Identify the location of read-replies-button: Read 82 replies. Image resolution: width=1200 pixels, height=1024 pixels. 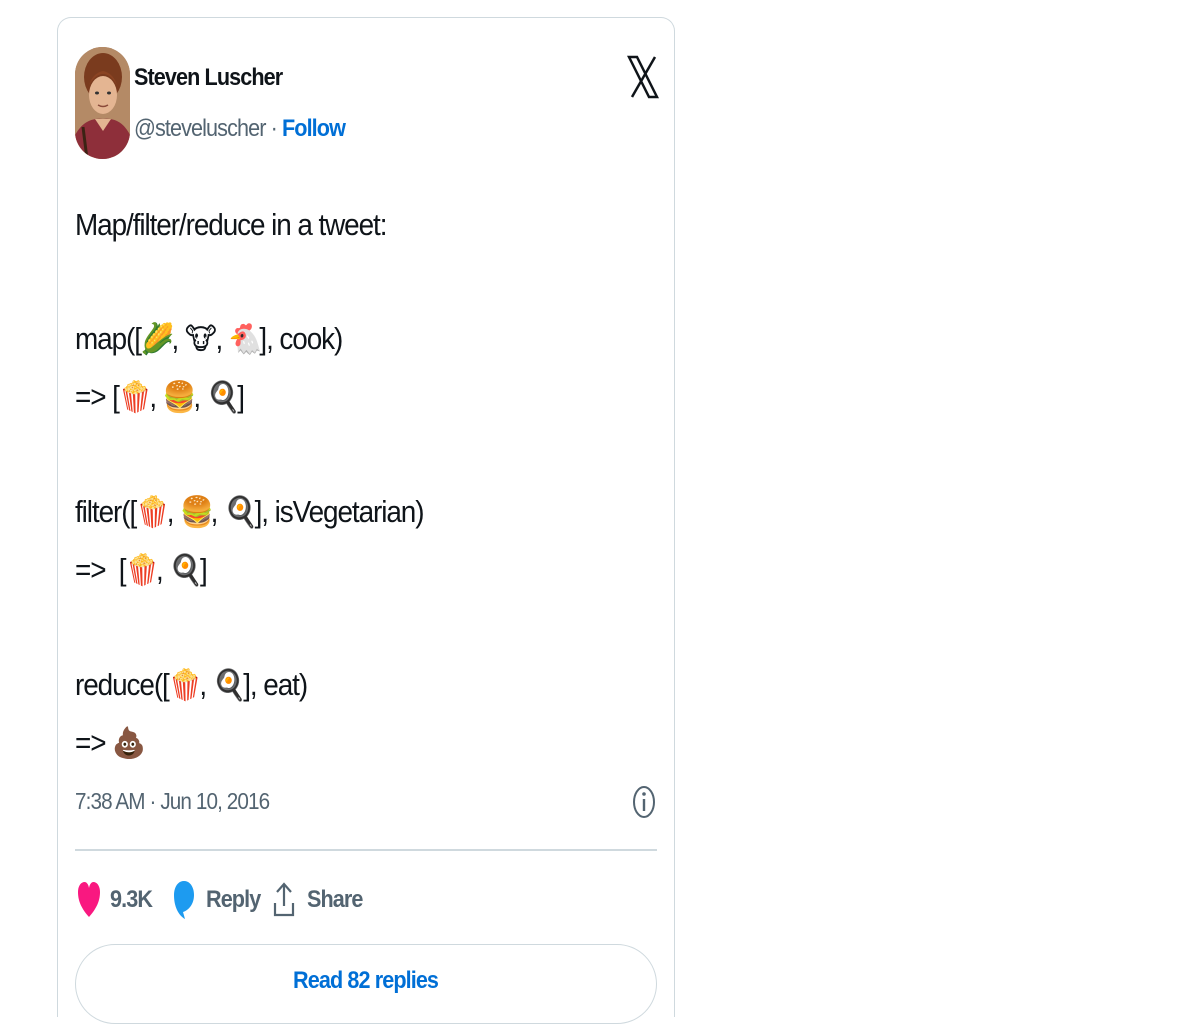
(366, 984).